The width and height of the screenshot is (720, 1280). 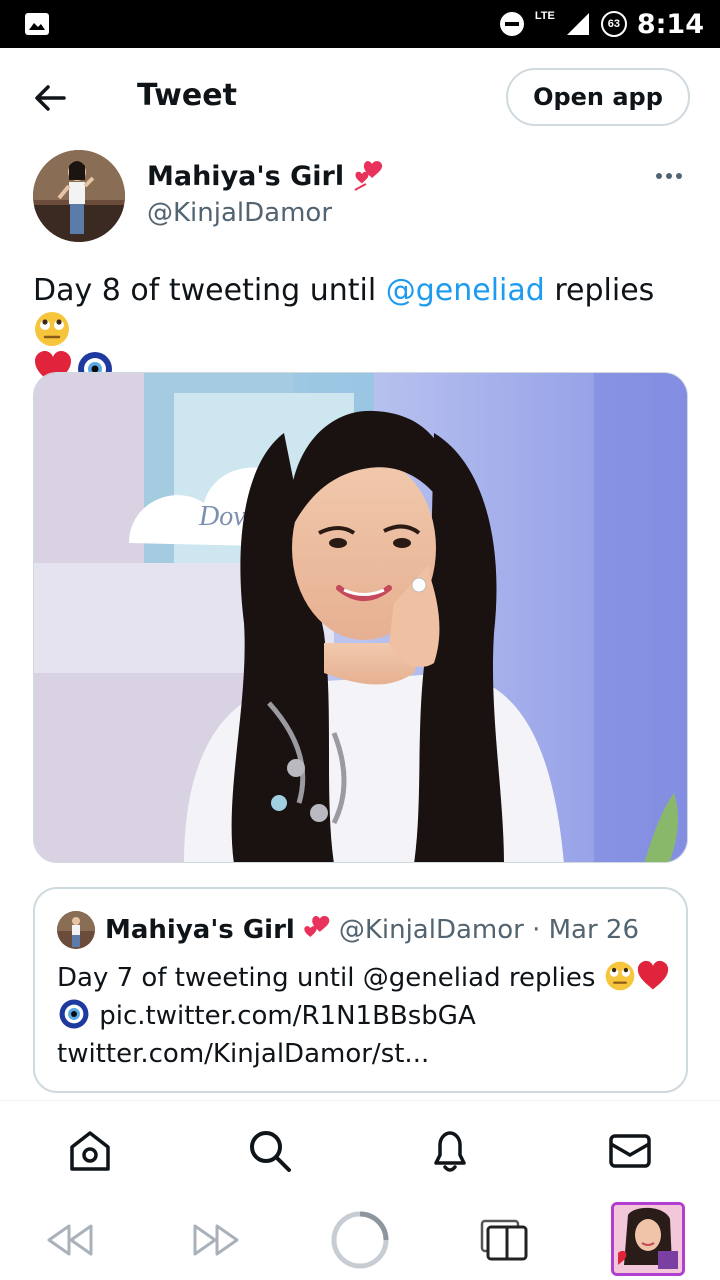 I want to click on quote-header: Mahiya's Girl @KinjalDamor · Mar 26, so click(x=372, y=930).